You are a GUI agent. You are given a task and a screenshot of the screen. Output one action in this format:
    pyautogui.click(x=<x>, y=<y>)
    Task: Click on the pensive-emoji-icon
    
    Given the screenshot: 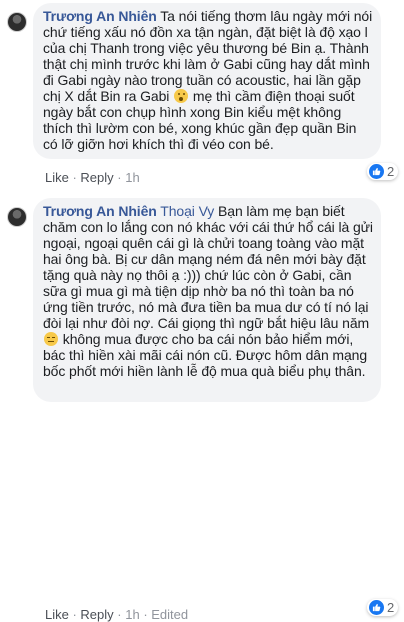 What is the action you would take?
    pyautogui.click(x=51, y=339)
    